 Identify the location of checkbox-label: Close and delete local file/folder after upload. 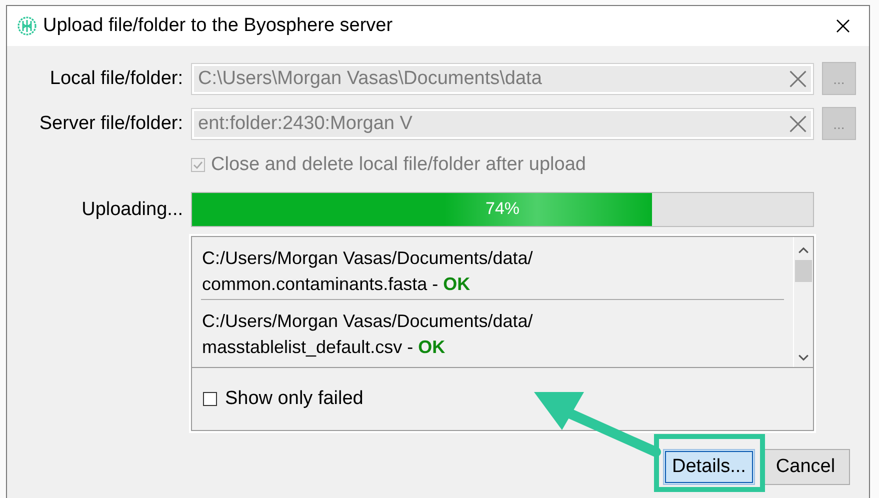
(398, 165).